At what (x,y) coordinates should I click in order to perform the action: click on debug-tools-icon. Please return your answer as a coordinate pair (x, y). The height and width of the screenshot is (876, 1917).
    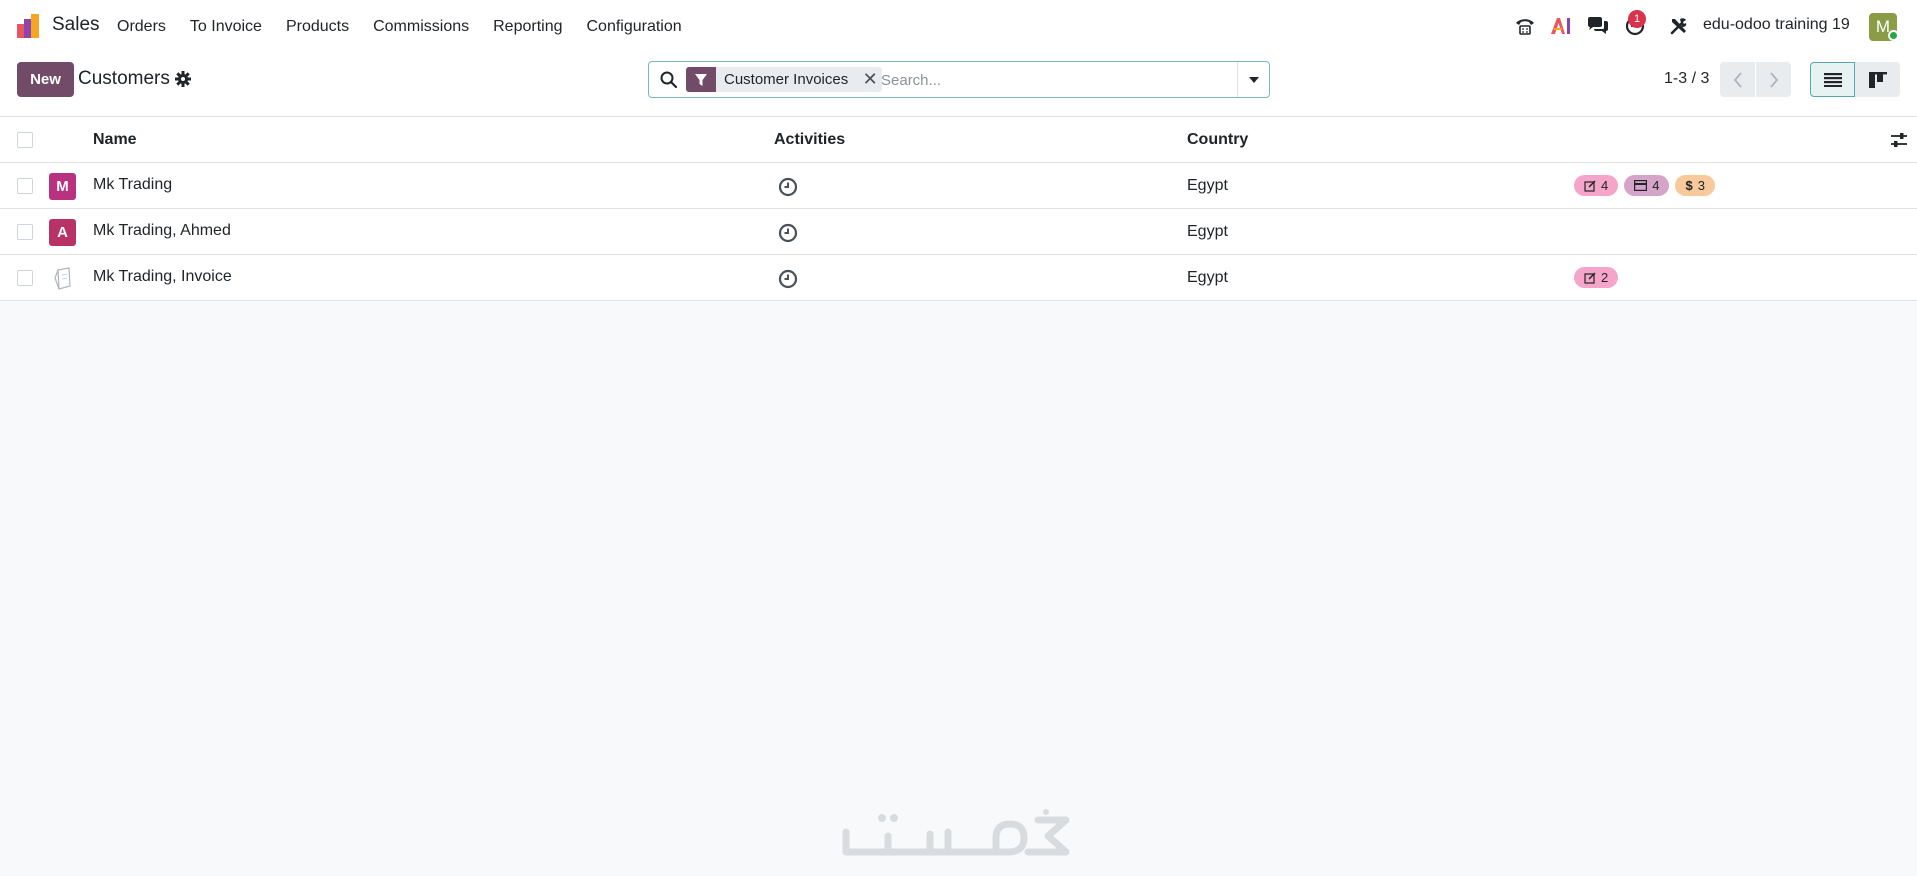
    Looking at the image, I should click on (1679, 26).